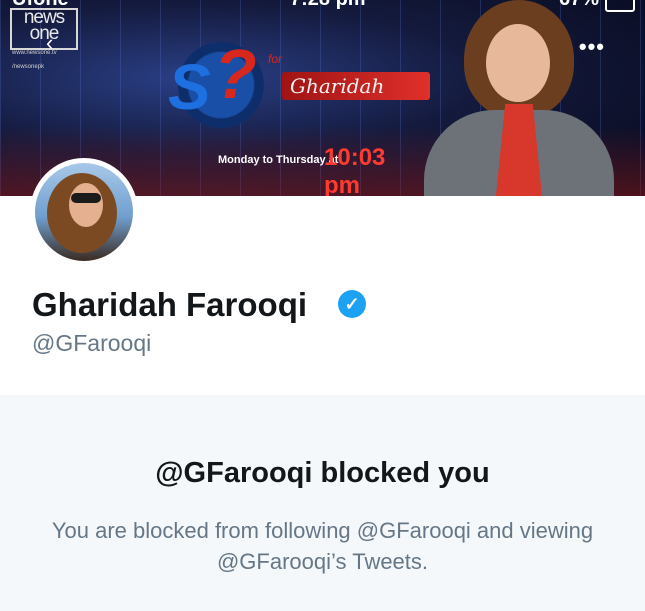  What do you see at coordinates (355, 170) in the screenshot?
I see `schedule-time: 10:03 pm` at bounding box center [355, 170].